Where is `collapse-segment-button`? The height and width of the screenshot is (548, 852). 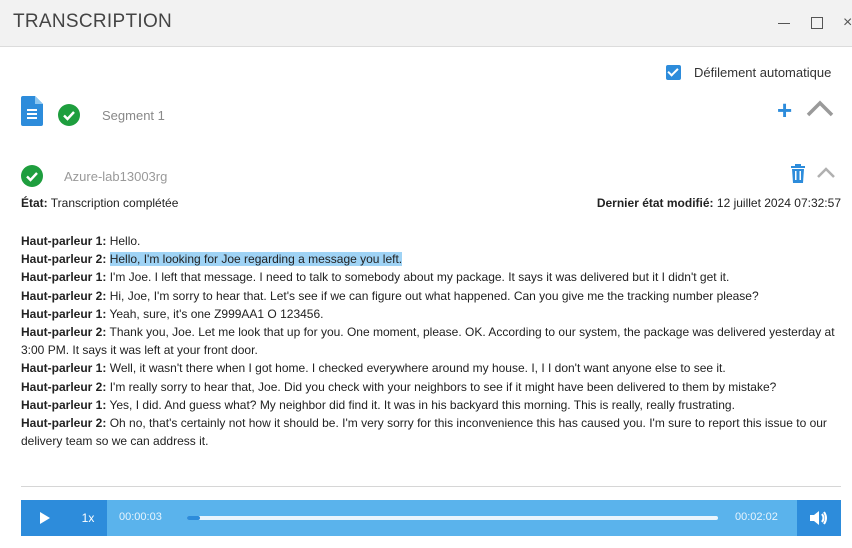 collapse-segment-button is located at coordinates (820, 108).